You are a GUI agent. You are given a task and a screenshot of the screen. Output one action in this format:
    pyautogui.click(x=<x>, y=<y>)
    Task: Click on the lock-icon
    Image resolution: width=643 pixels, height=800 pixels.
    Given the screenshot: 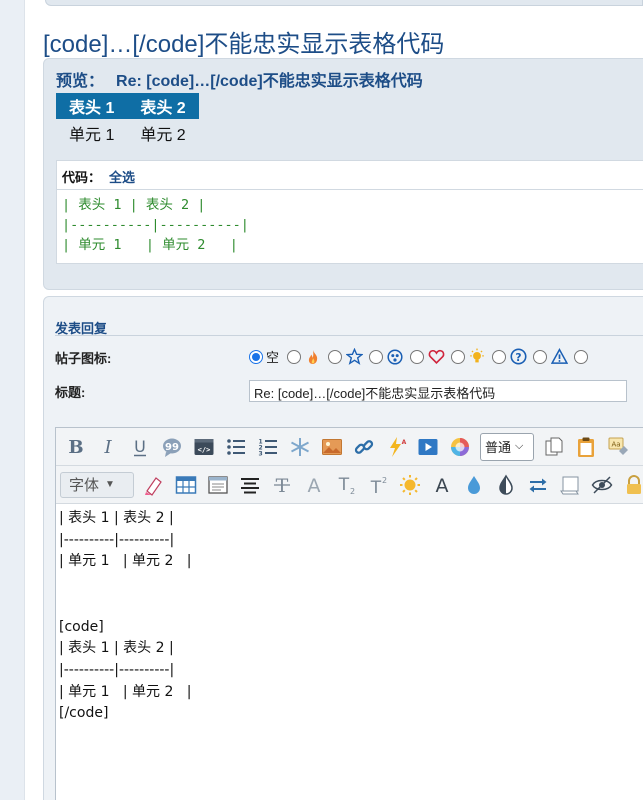 What is the action you would take?
    pyautogui.click(x=630, y=485)
    